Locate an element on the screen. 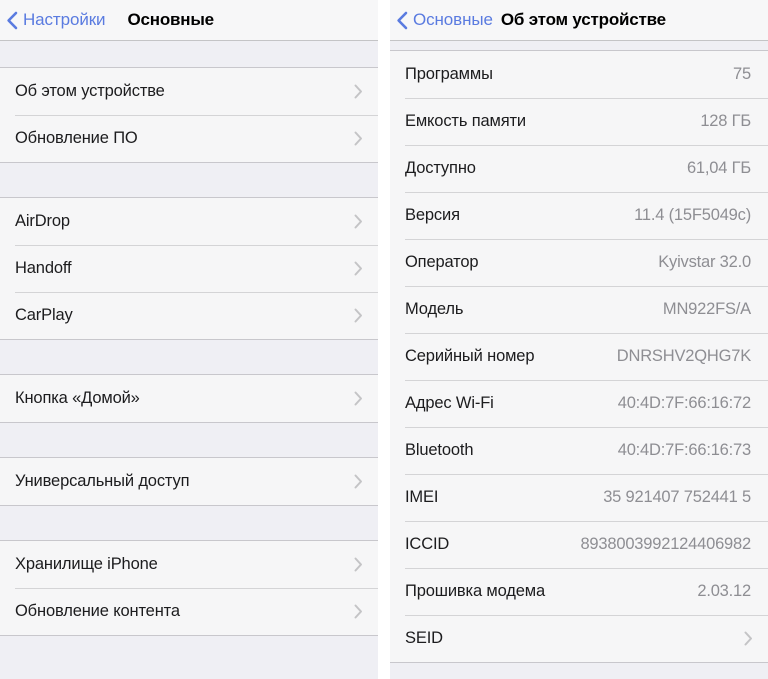 The height and width of the screenshot is (679, 768). back-button-general: Основные is located at coordinates (441, 20).